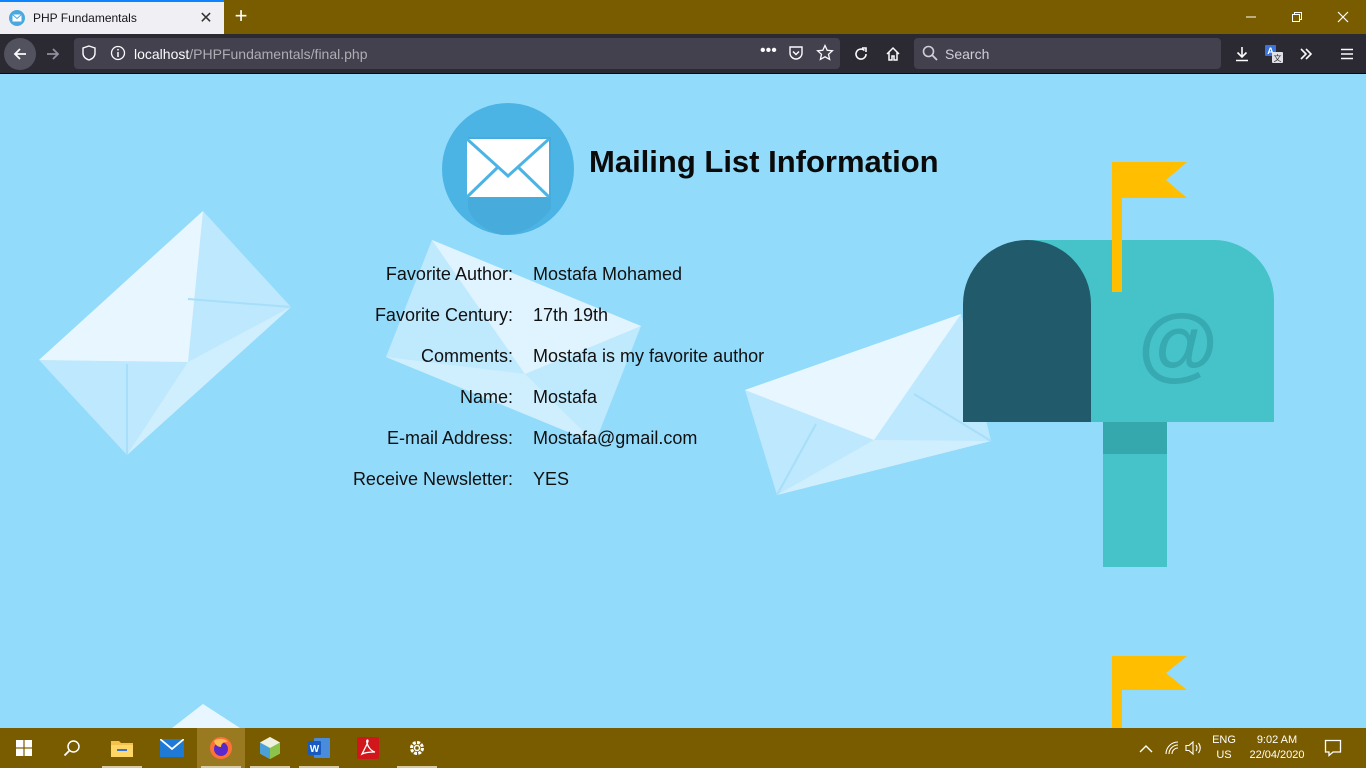  I want to click on restore-icon, so click(1297, 17).